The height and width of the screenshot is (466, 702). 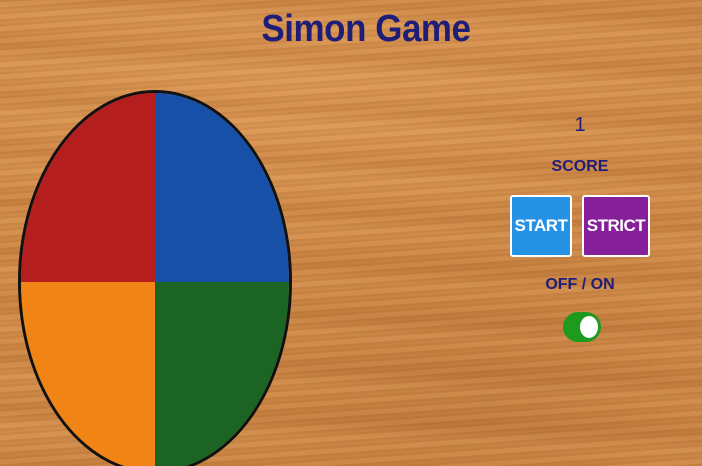 What do you see at coordinates (222, 187) in the screenshot?
I see `blue-pad` at bounding box center [222, 187].